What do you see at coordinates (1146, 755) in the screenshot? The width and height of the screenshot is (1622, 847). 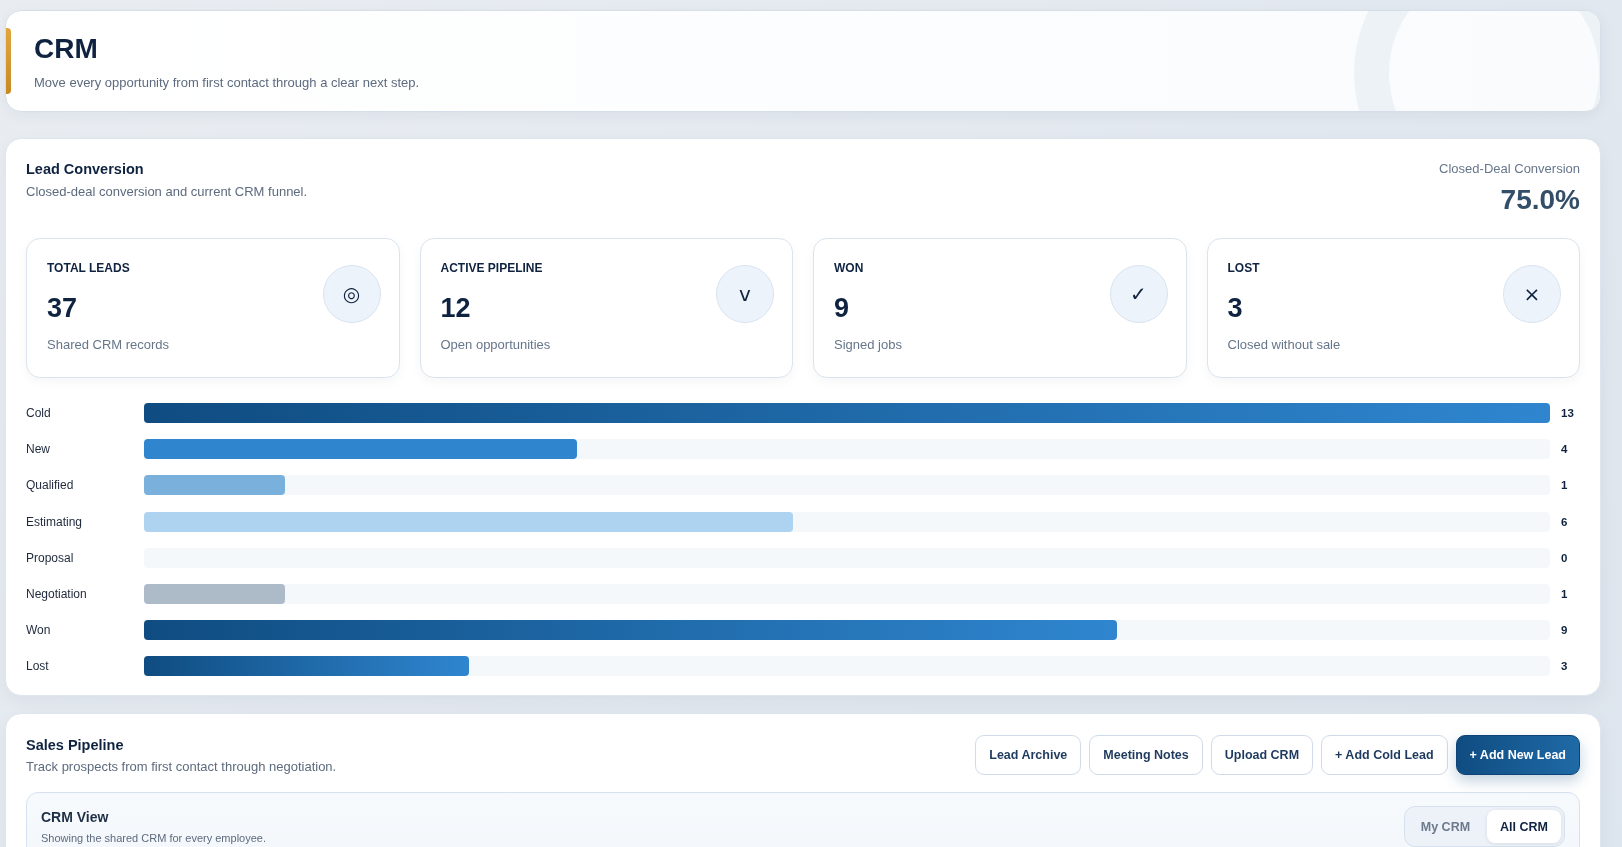 I see `toolbar-button: Meeting Notes` at bounding box center [1146, 755].